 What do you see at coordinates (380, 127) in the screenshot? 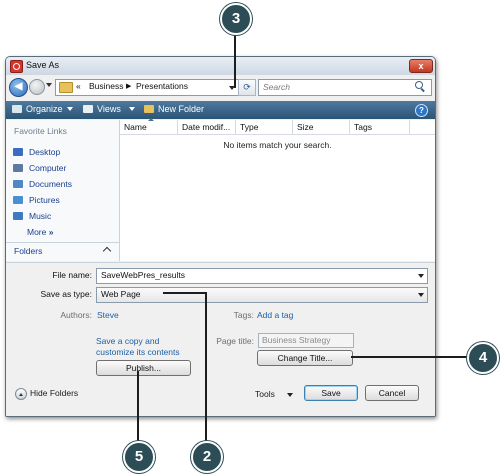
I see `column-header-tags: Tags` at bounding box center [380, 127].